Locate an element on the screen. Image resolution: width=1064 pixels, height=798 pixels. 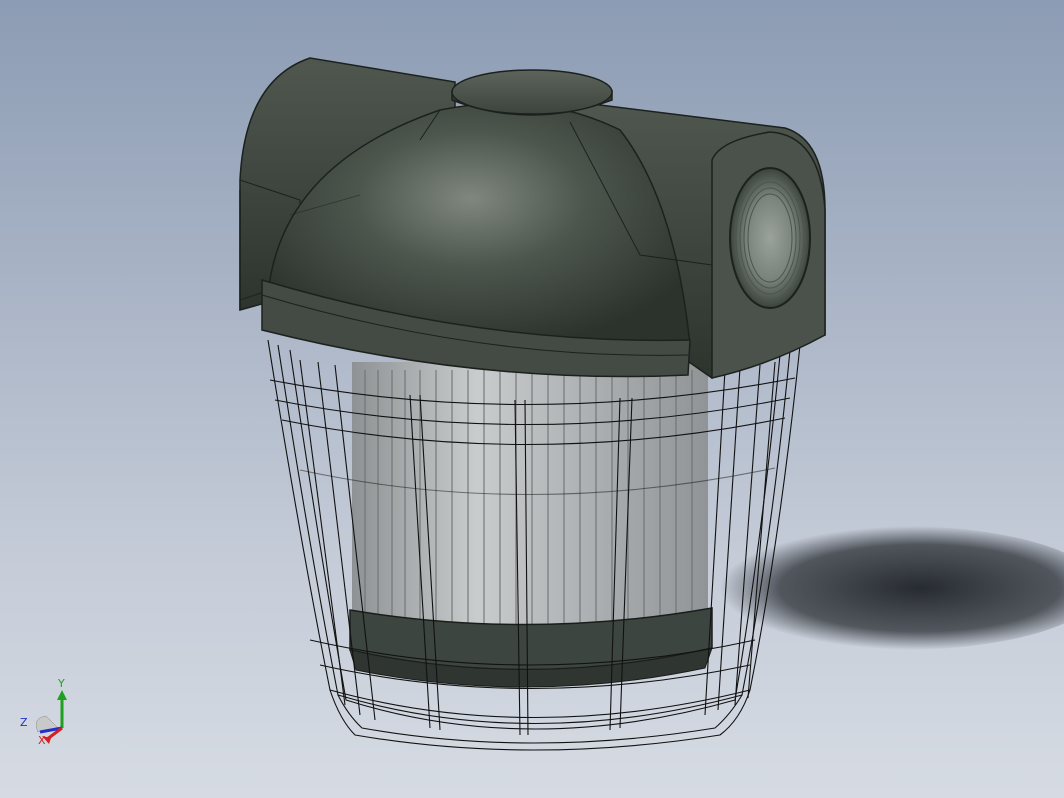
top-cap is located at coordinates (532, 92).